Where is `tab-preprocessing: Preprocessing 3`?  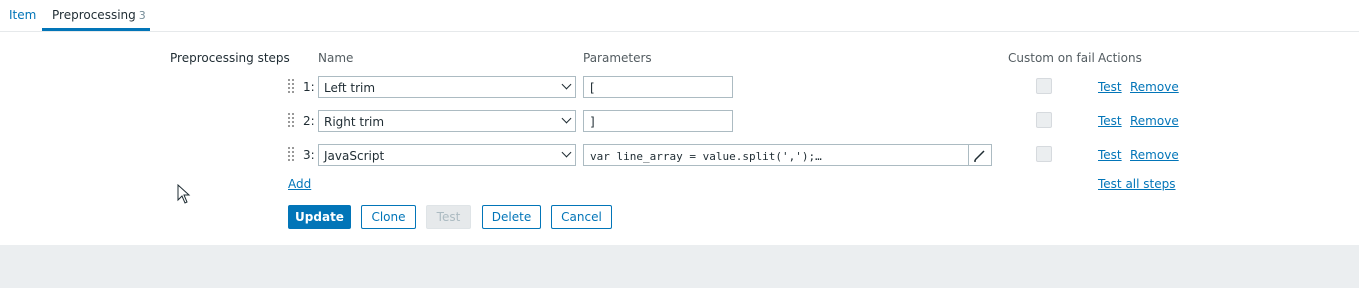
tab-preprocessing: Preprocessing 3 is located at coordinates (99, 15).